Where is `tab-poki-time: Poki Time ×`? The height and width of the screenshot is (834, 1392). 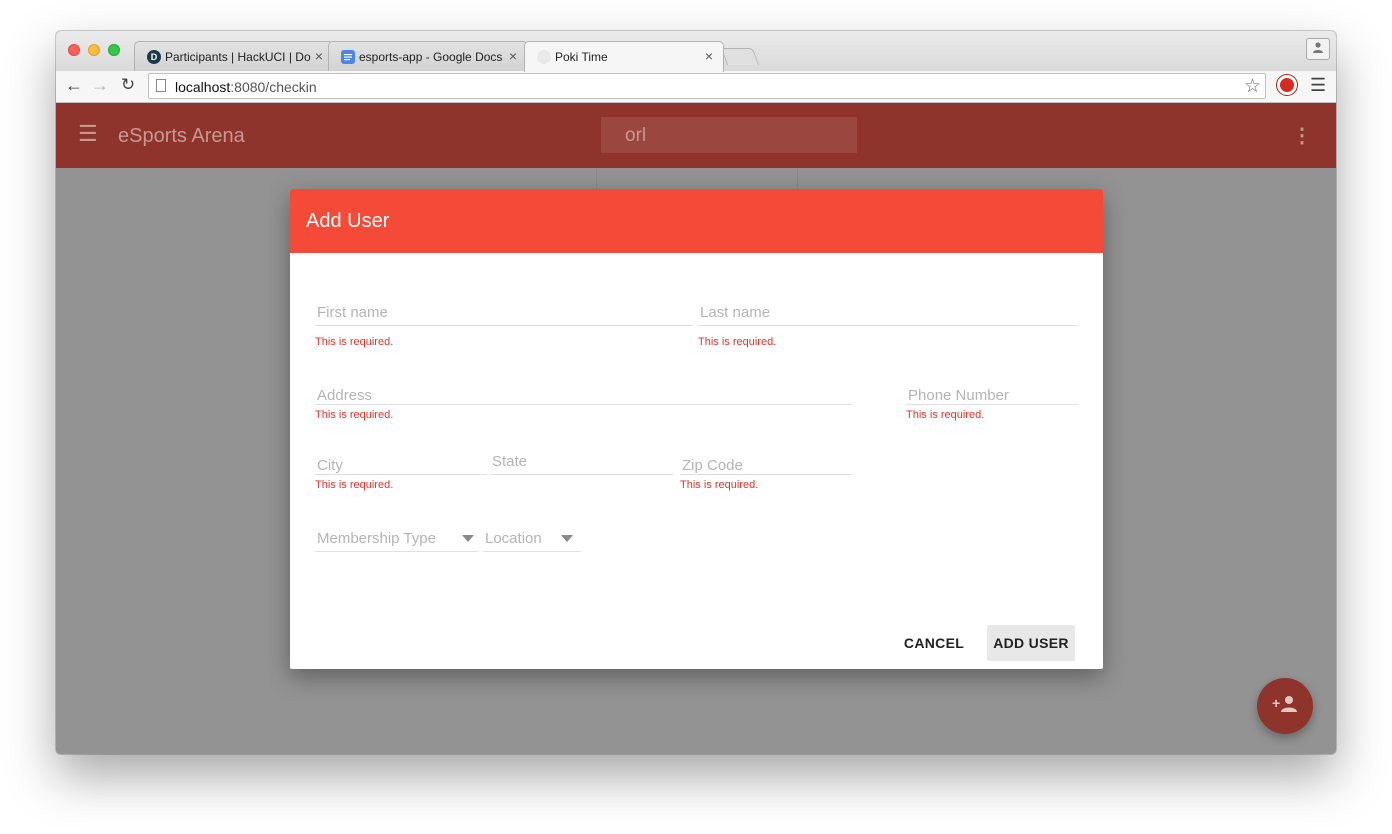
tab-poki-time: Poki Time × is located at coordinates (624, 56).